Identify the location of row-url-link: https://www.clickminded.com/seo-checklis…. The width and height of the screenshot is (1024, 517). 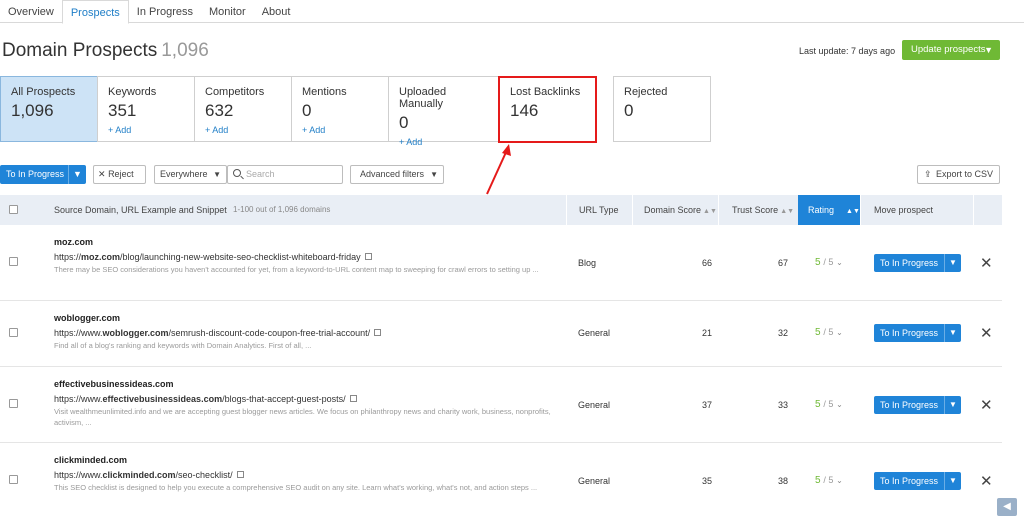
(149, 475).